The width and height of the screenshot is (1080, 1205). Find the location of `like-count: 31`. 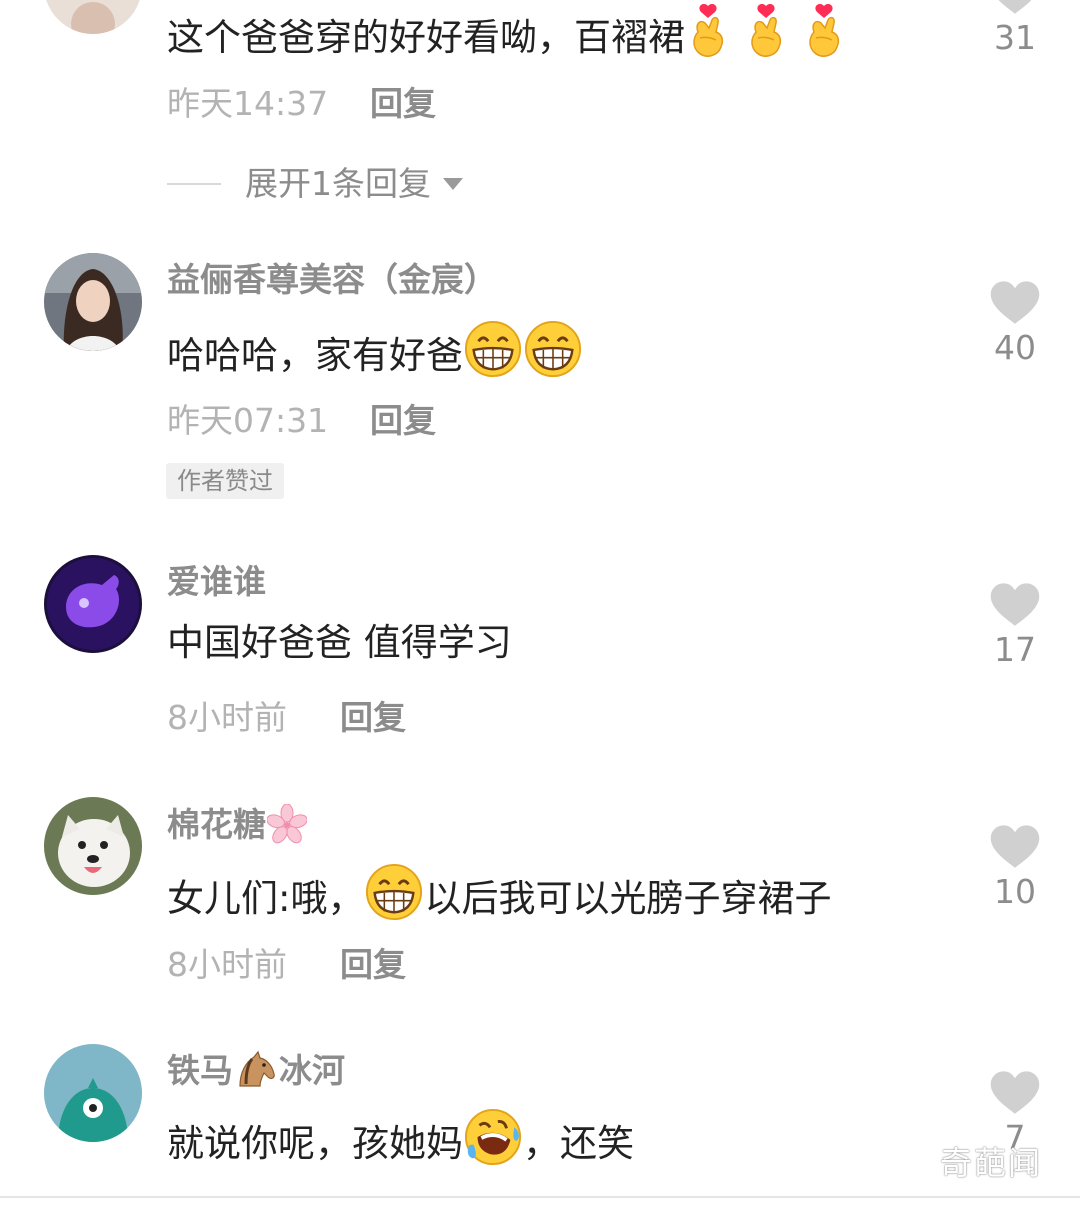

like-count: 31 is located at coordinates (1015, 37).